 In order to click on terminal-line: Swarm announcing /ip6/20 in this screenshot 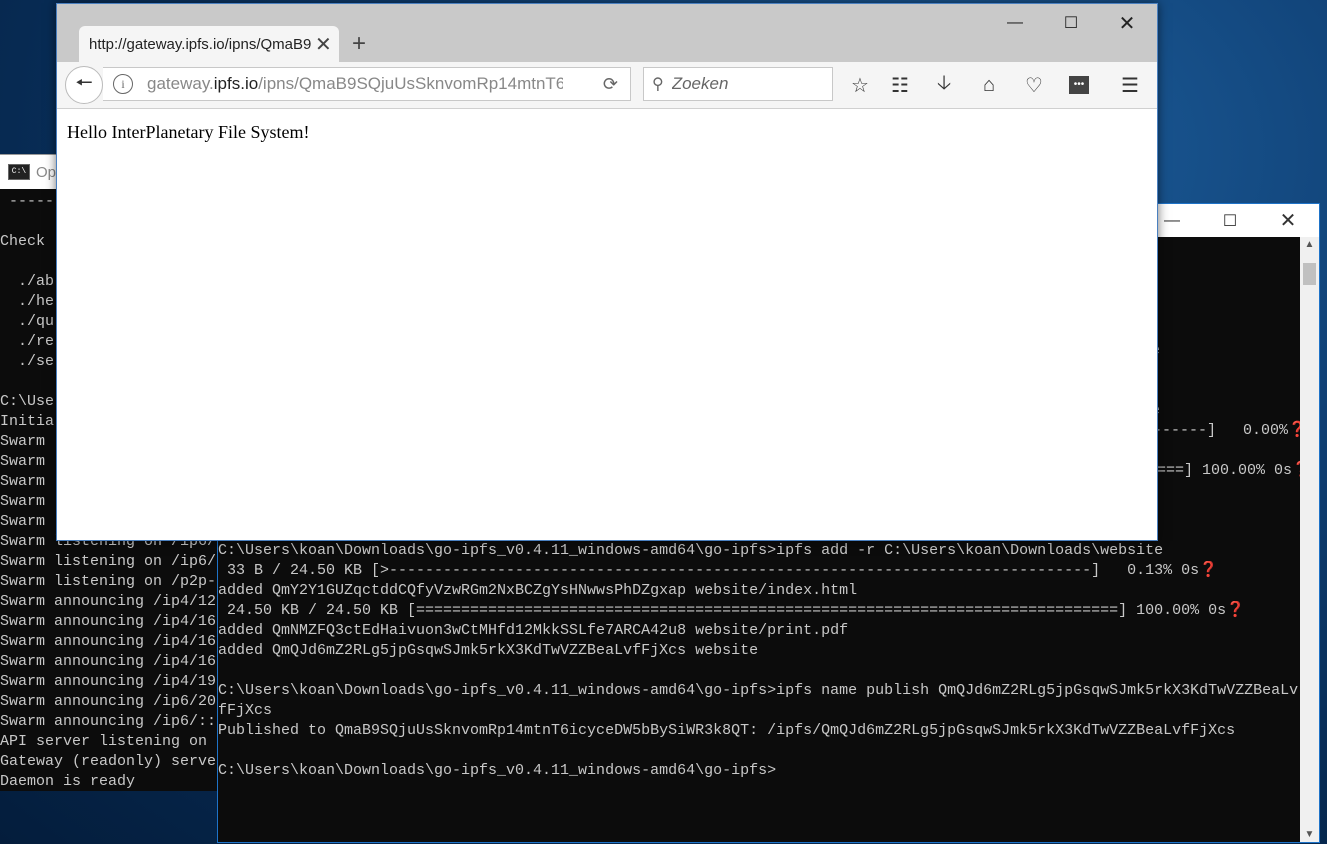, I will do `click(108, 701)`.